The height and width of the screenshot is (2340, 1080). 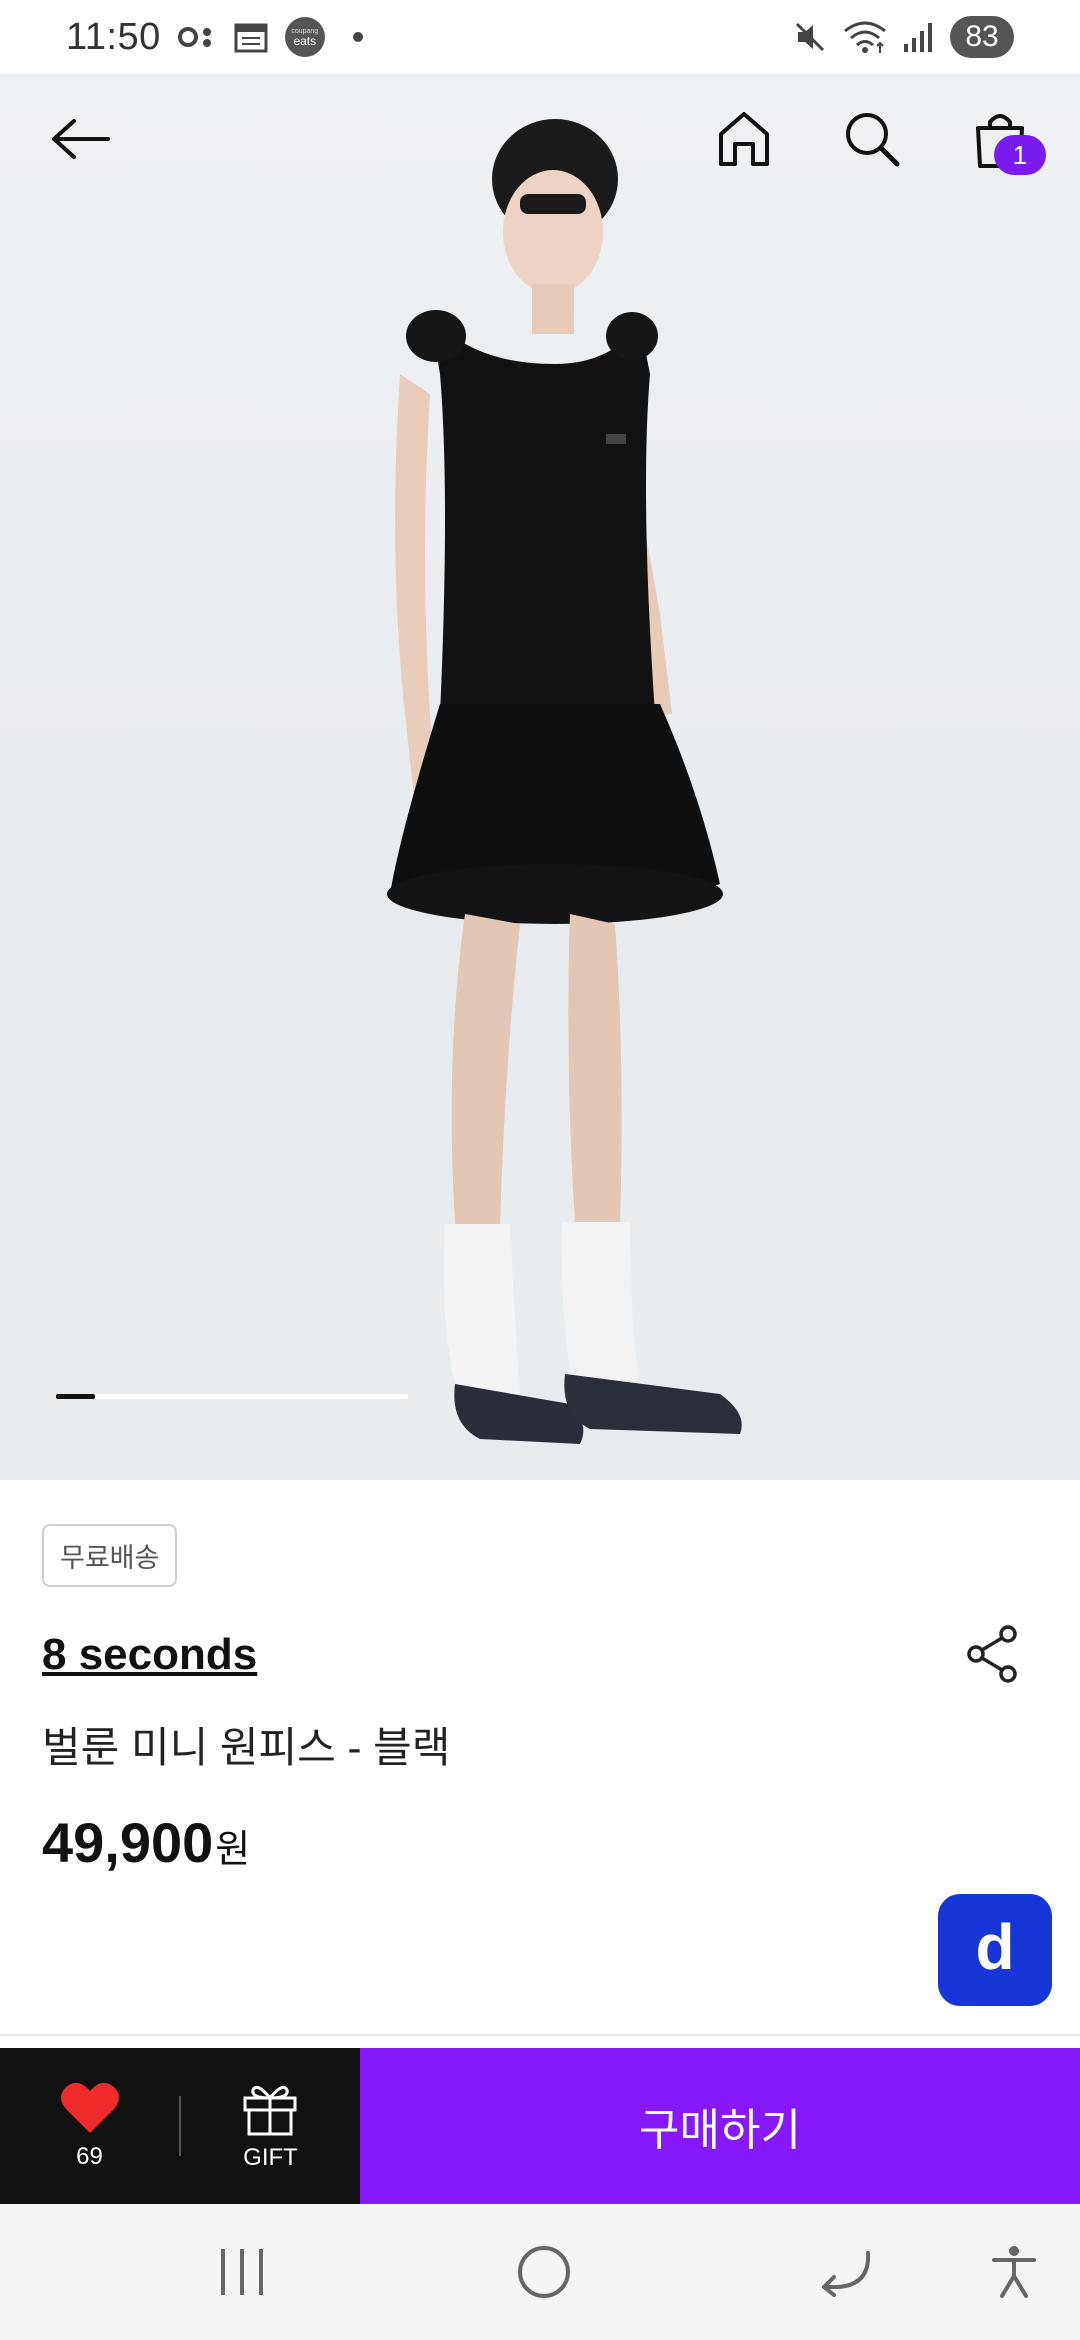 I want to click on header-actions: 1, so click(x=875, y=139).